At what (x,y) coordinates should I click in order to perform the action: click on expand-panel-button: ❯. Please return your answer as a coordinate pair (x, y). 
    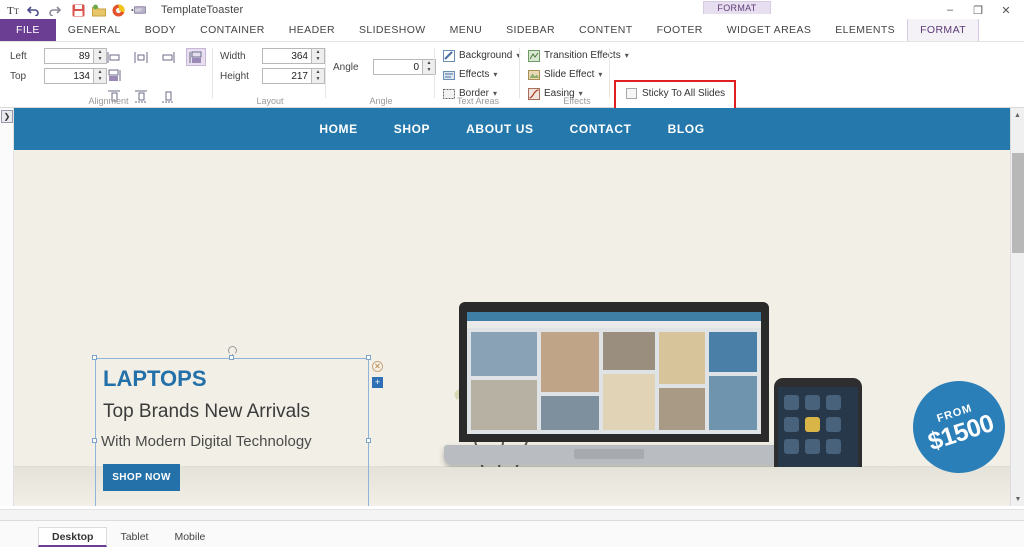
    Looking at the image, I should click on (7, 116).